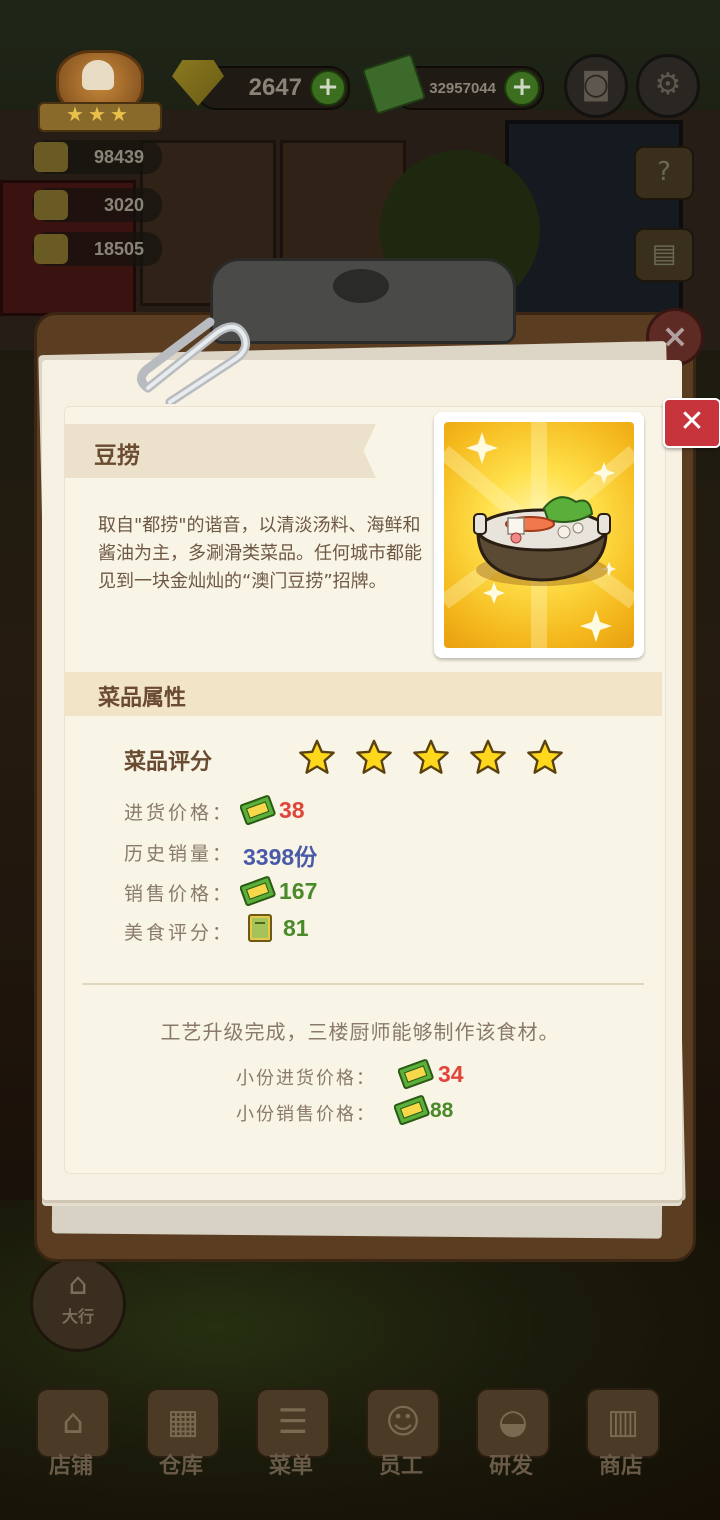 Image resolution: width=720 pixels, height=1520 pixels. I want to click on camera-icon: ◙, so click(596, 84).